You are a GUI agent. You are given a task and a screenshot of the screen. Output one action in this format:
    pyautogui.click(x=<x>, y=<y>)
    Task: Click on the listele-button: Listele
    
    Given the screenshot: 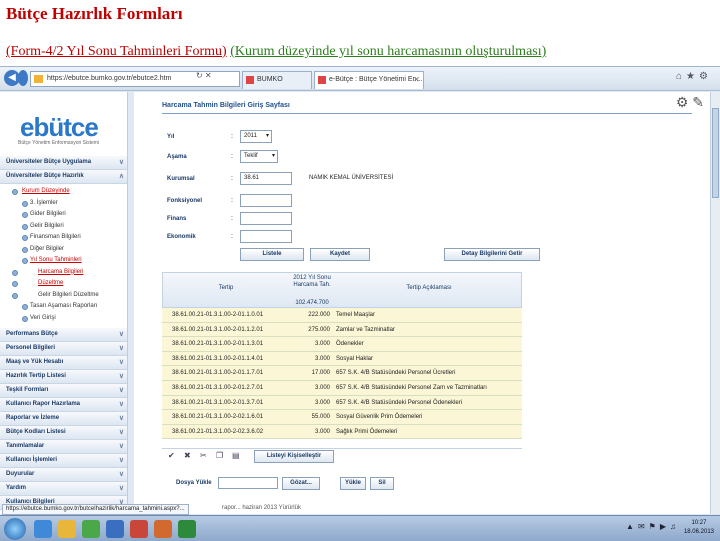 What is the action you would take?
    pyautogui.click(x=272, y=254)
    